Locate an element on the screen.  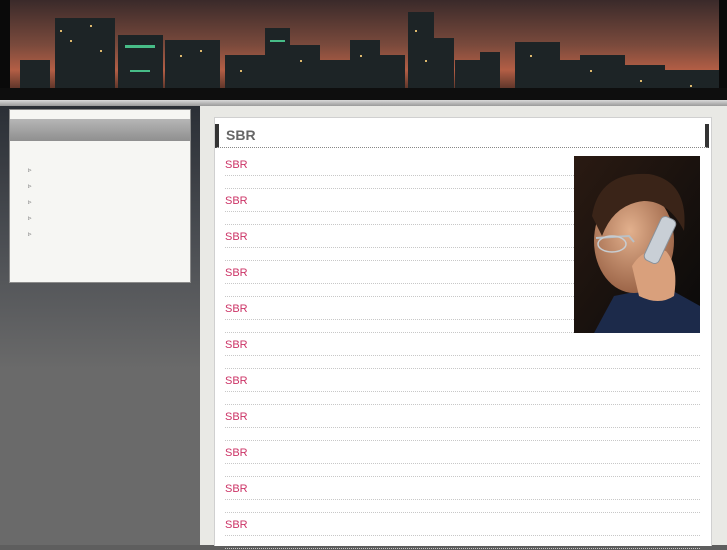
sidebar-header is located at coordinates (100, 130).